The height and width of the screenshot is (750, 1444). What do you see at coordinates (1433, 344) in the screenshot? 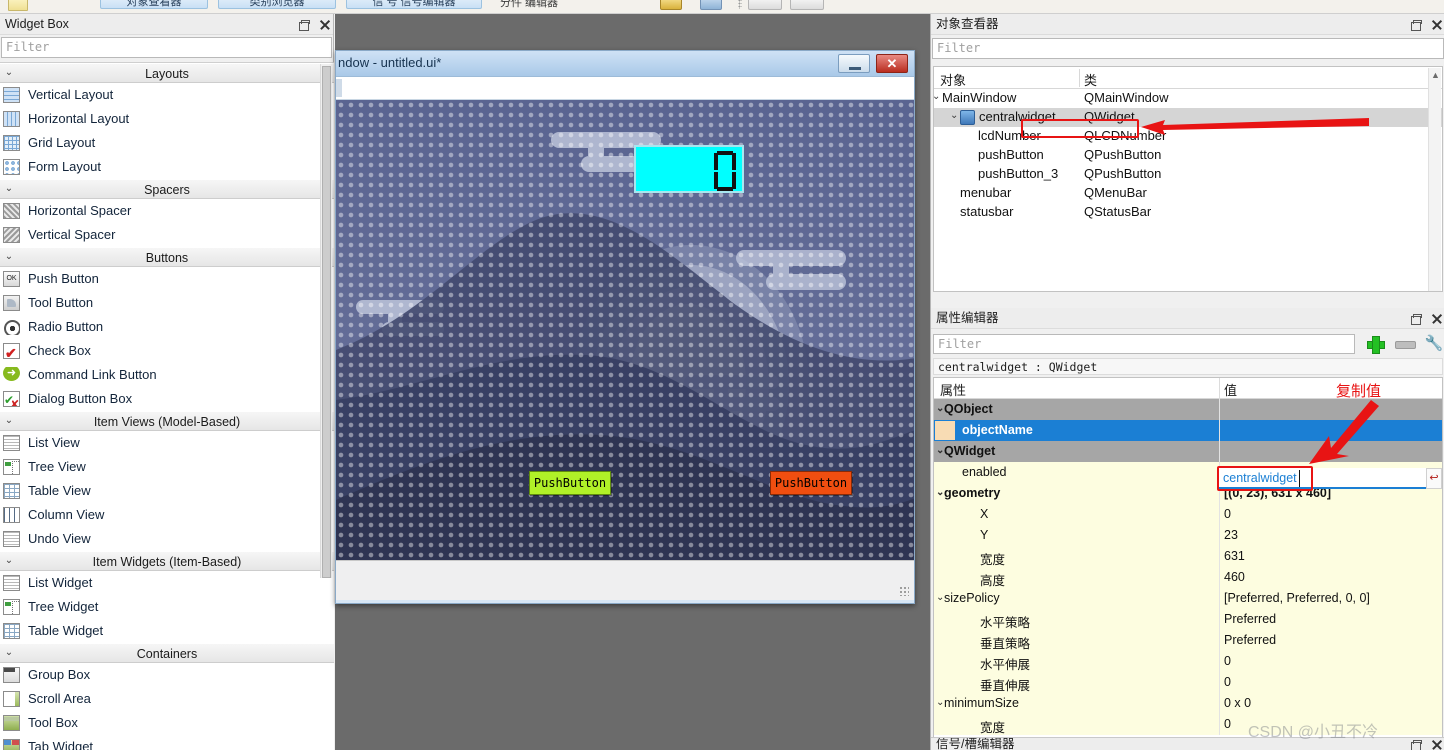
I see `configure-icon: 🔧` at bounding box center [1433, 344].